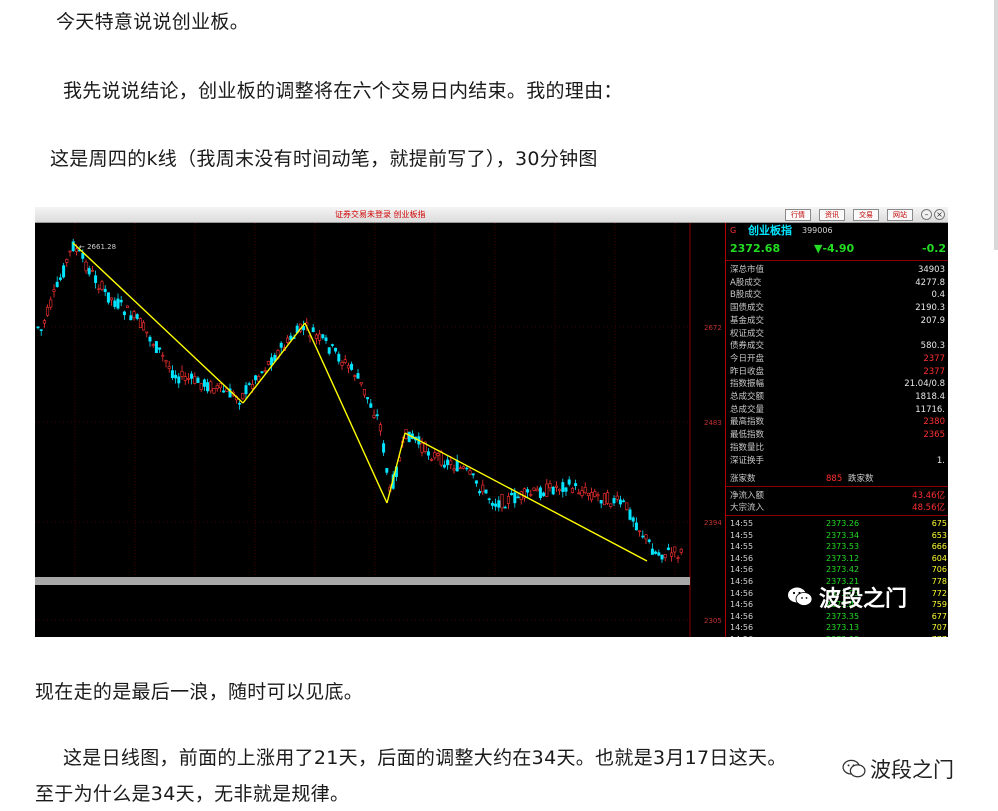 The width and height of the screenshot is (998, 811). What do you see at coordinates (837, 295) in the screenshot?
I see `quote-stat-row: B股成交 0.4` at bounding box center [837, 295].